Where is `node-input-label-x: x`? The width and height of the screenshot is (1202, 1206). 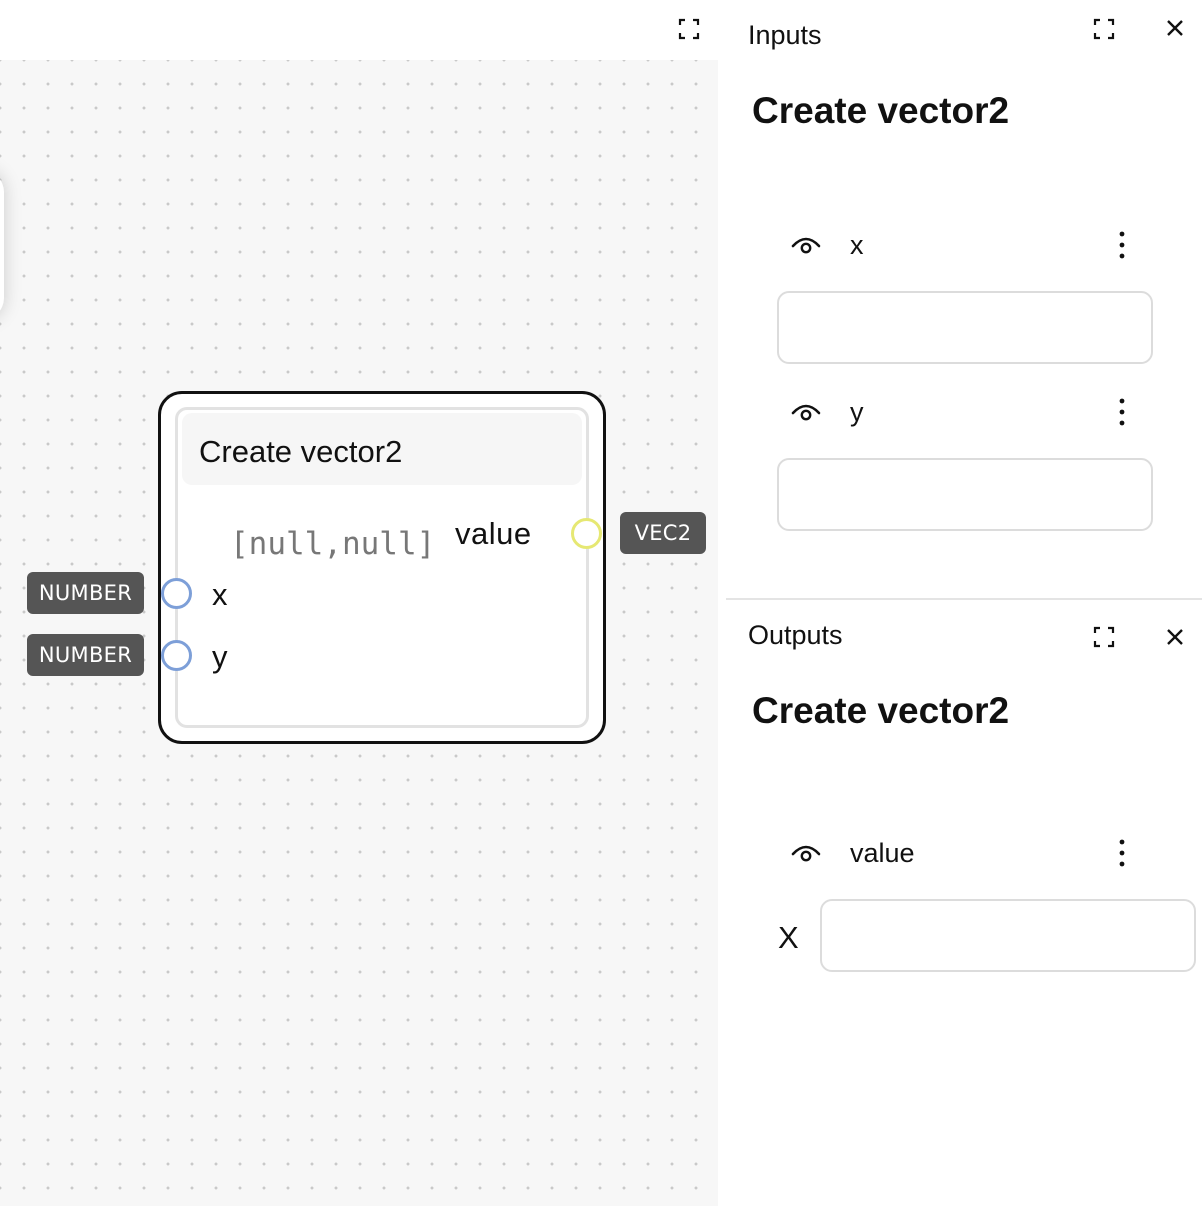 node-input-label-x: x is located at coordinates (220, 594).